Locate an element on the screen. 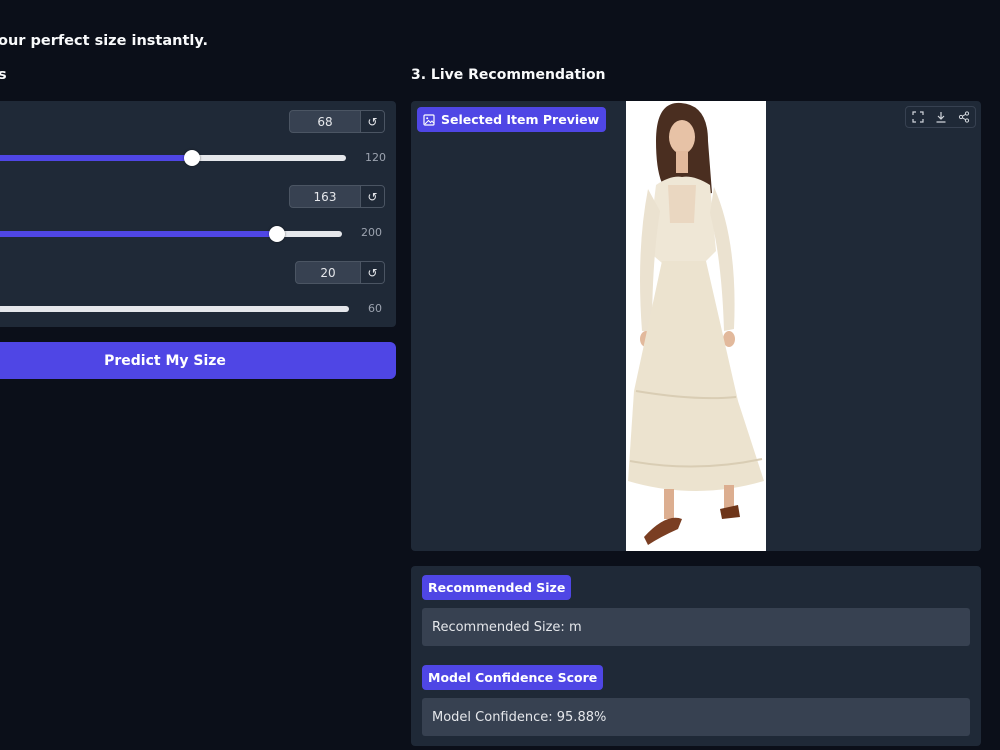 This screenshot has width=1000, height=750. weight-slider-thumb is located at coordinates (191, 158).